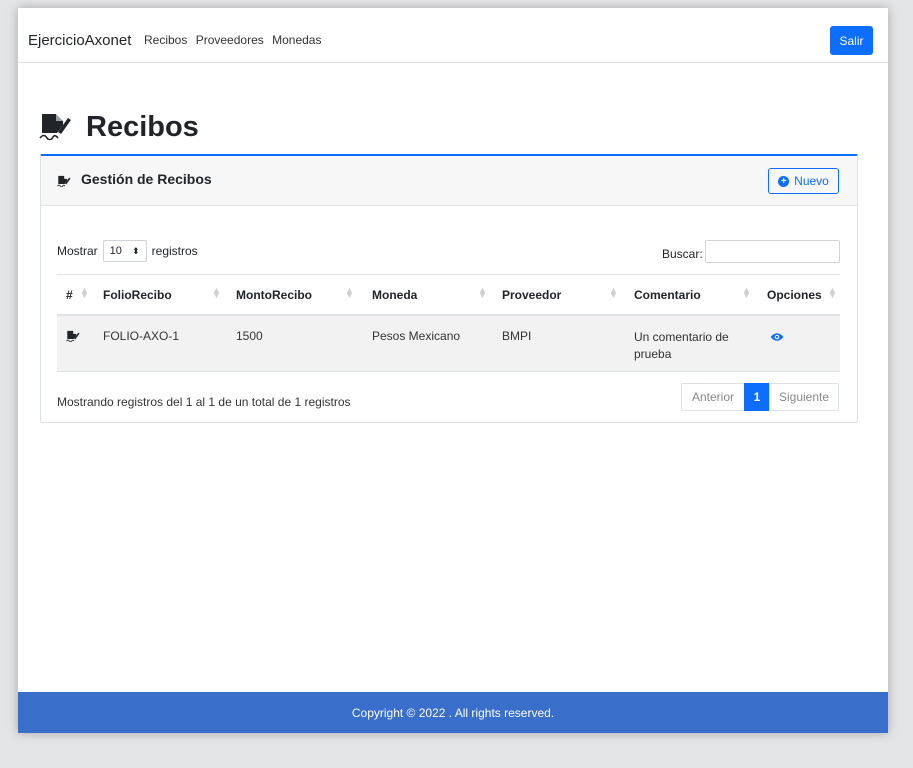 This screenshot has width=913, height=768. I want to click on col-proveedor: Proveedor, so click(531, 295).